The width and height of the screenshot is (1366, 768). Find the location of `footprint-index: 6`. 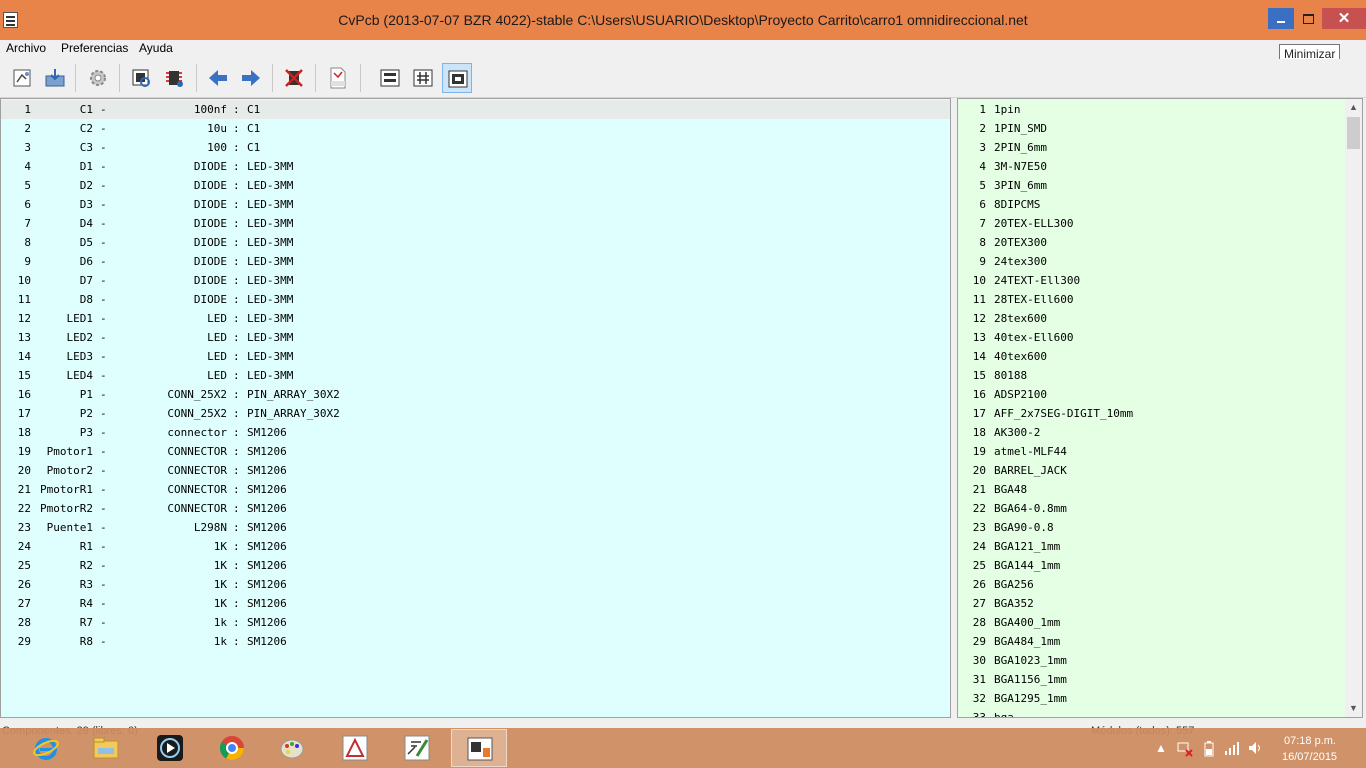

footprint-index: 6 is located at coordinates (982, 204).